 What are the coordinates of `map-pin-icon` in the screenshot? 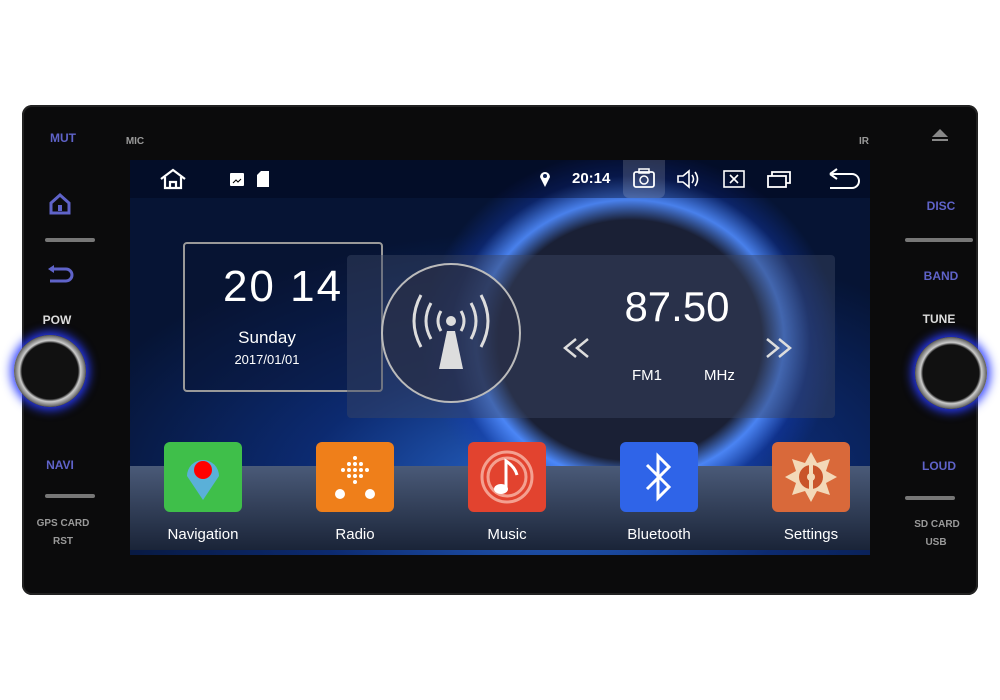 It's located at (203, 477).